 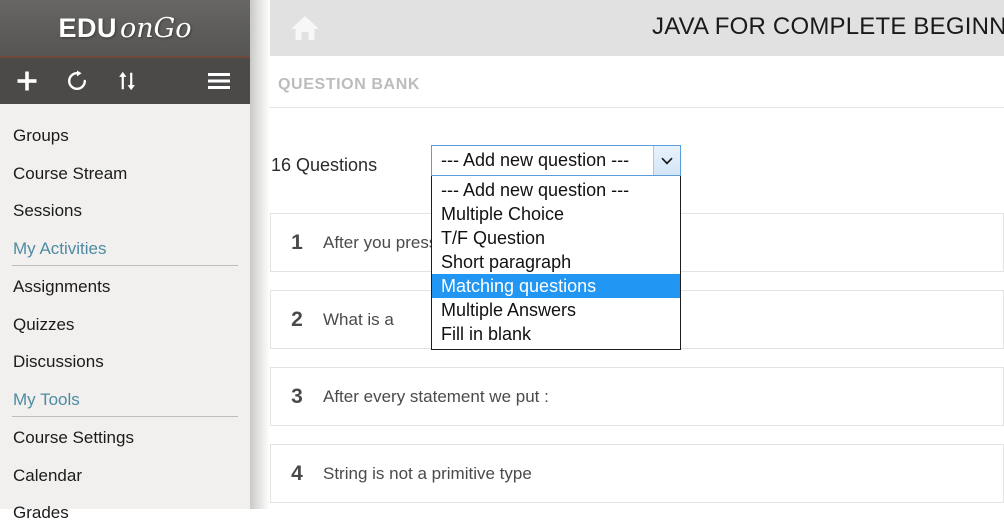 What do you see at coordinates (637, 396) in the screenshot?
I see `question-row-3: 3 After every statement we put :` at bounding box center [637, 396].